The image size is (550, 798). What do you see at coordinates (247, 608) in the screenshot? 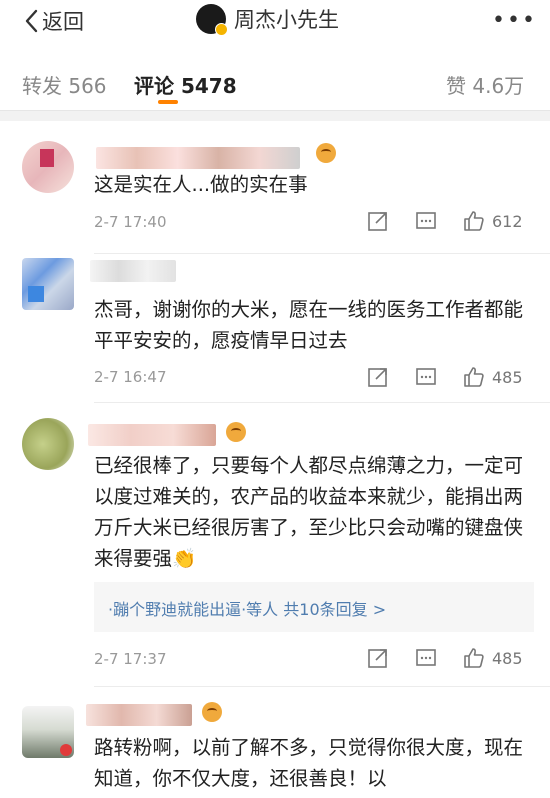
I see `replies-link: ·蹦个野迪就能出逼·等人 共10条回复 >` at bounding box center [247, 608].